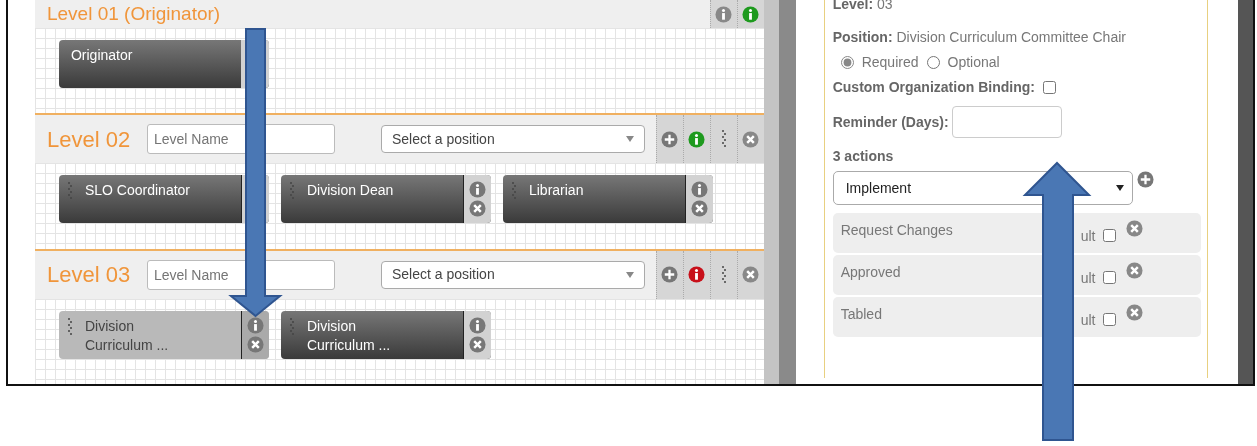 The width and height of the screenshot is (1257, 446). What do you see at coordinates (1006, 122) in the screenshot?
I see `reminder-field` at bounding box center [1006, 122].